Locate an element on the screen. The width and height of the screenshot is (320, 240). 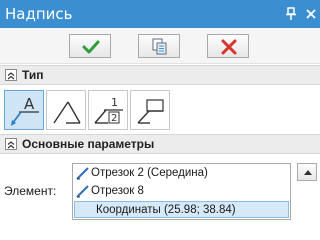
checkmark-icon is located at coordinates (91, 47).